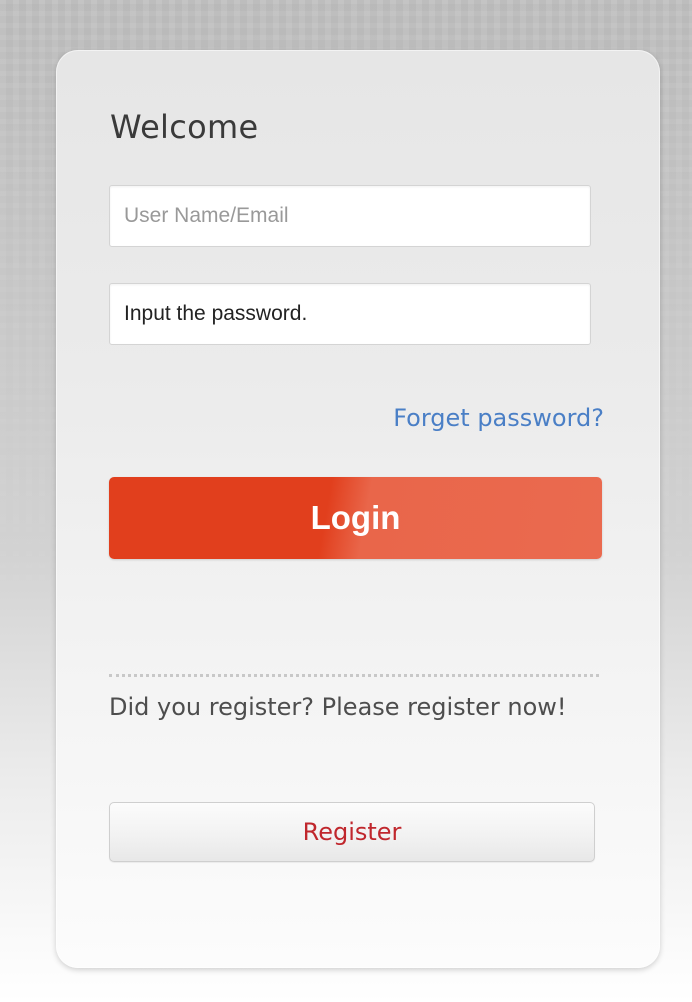 The height and width of the screenshot is (1002, 692). What do you see at coordinates (354, 675) in the screenshot?
I see `dotted-divider` at bounding box center [354, 675].